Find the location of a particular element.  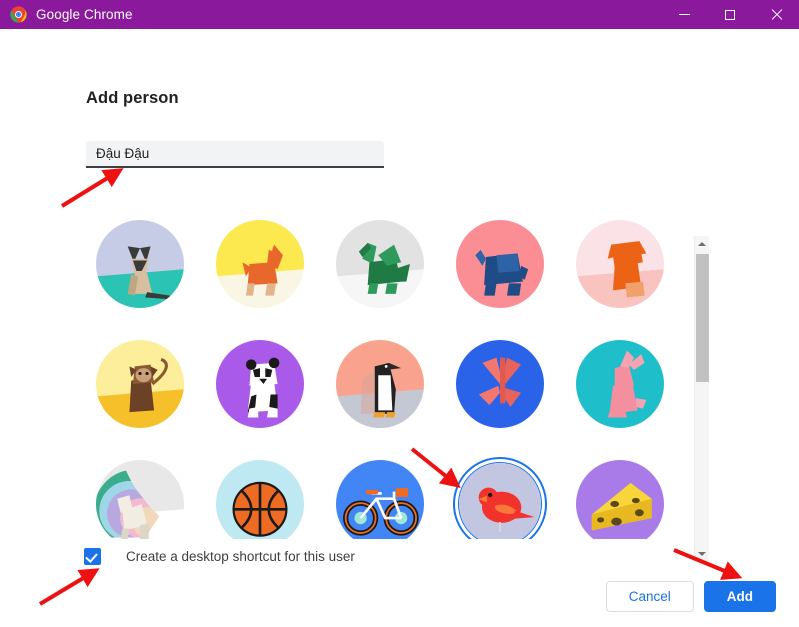

minimize-button is located at coordinates (684, 14).